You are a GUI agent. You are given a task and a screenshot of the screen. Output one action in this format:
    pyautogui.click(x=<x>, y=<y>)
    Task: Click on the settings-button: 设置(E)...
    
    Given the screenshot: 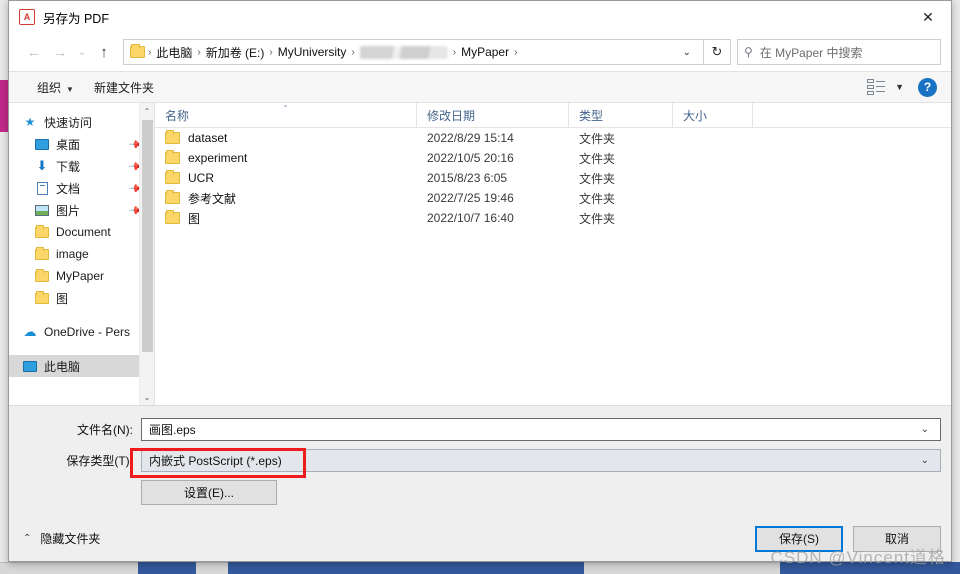 What is the action you would take?
    pyautogui.click(x=209, y=492)
    